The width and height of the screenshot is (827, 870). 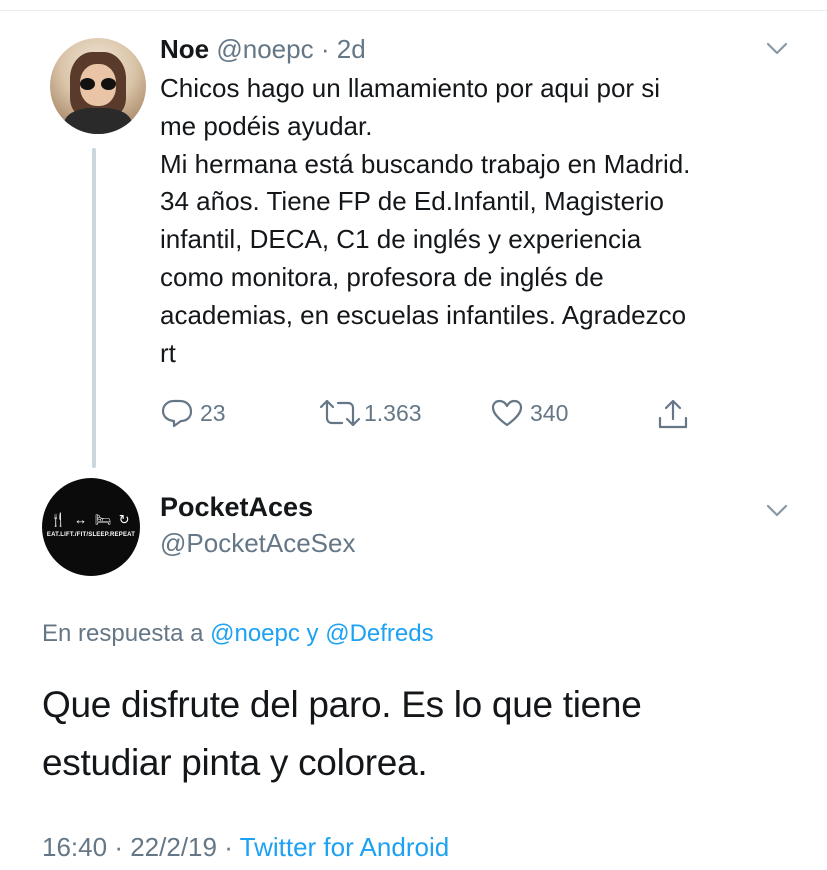 What do you see at coordinates (91, 519) in the screenshot?
I see `avatar-icons: 🍴 ↔ 🛏 ↻` at bounding box center [91, 519].